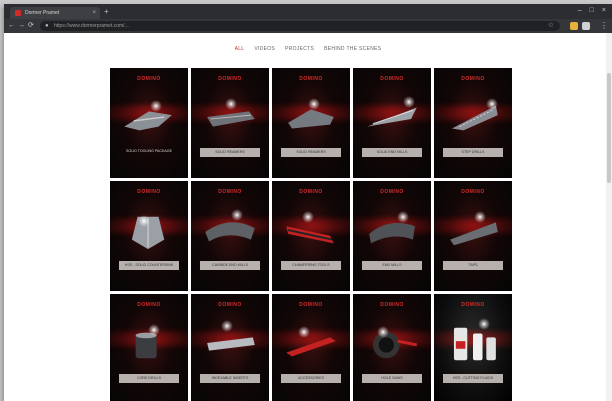 Image resolution: width=612 pixels, height=401 pixels. Describe the element at coordinates (149, 347) in the screenshot. I see `product-tile: DOMINO CORE DRILLS` at that location.